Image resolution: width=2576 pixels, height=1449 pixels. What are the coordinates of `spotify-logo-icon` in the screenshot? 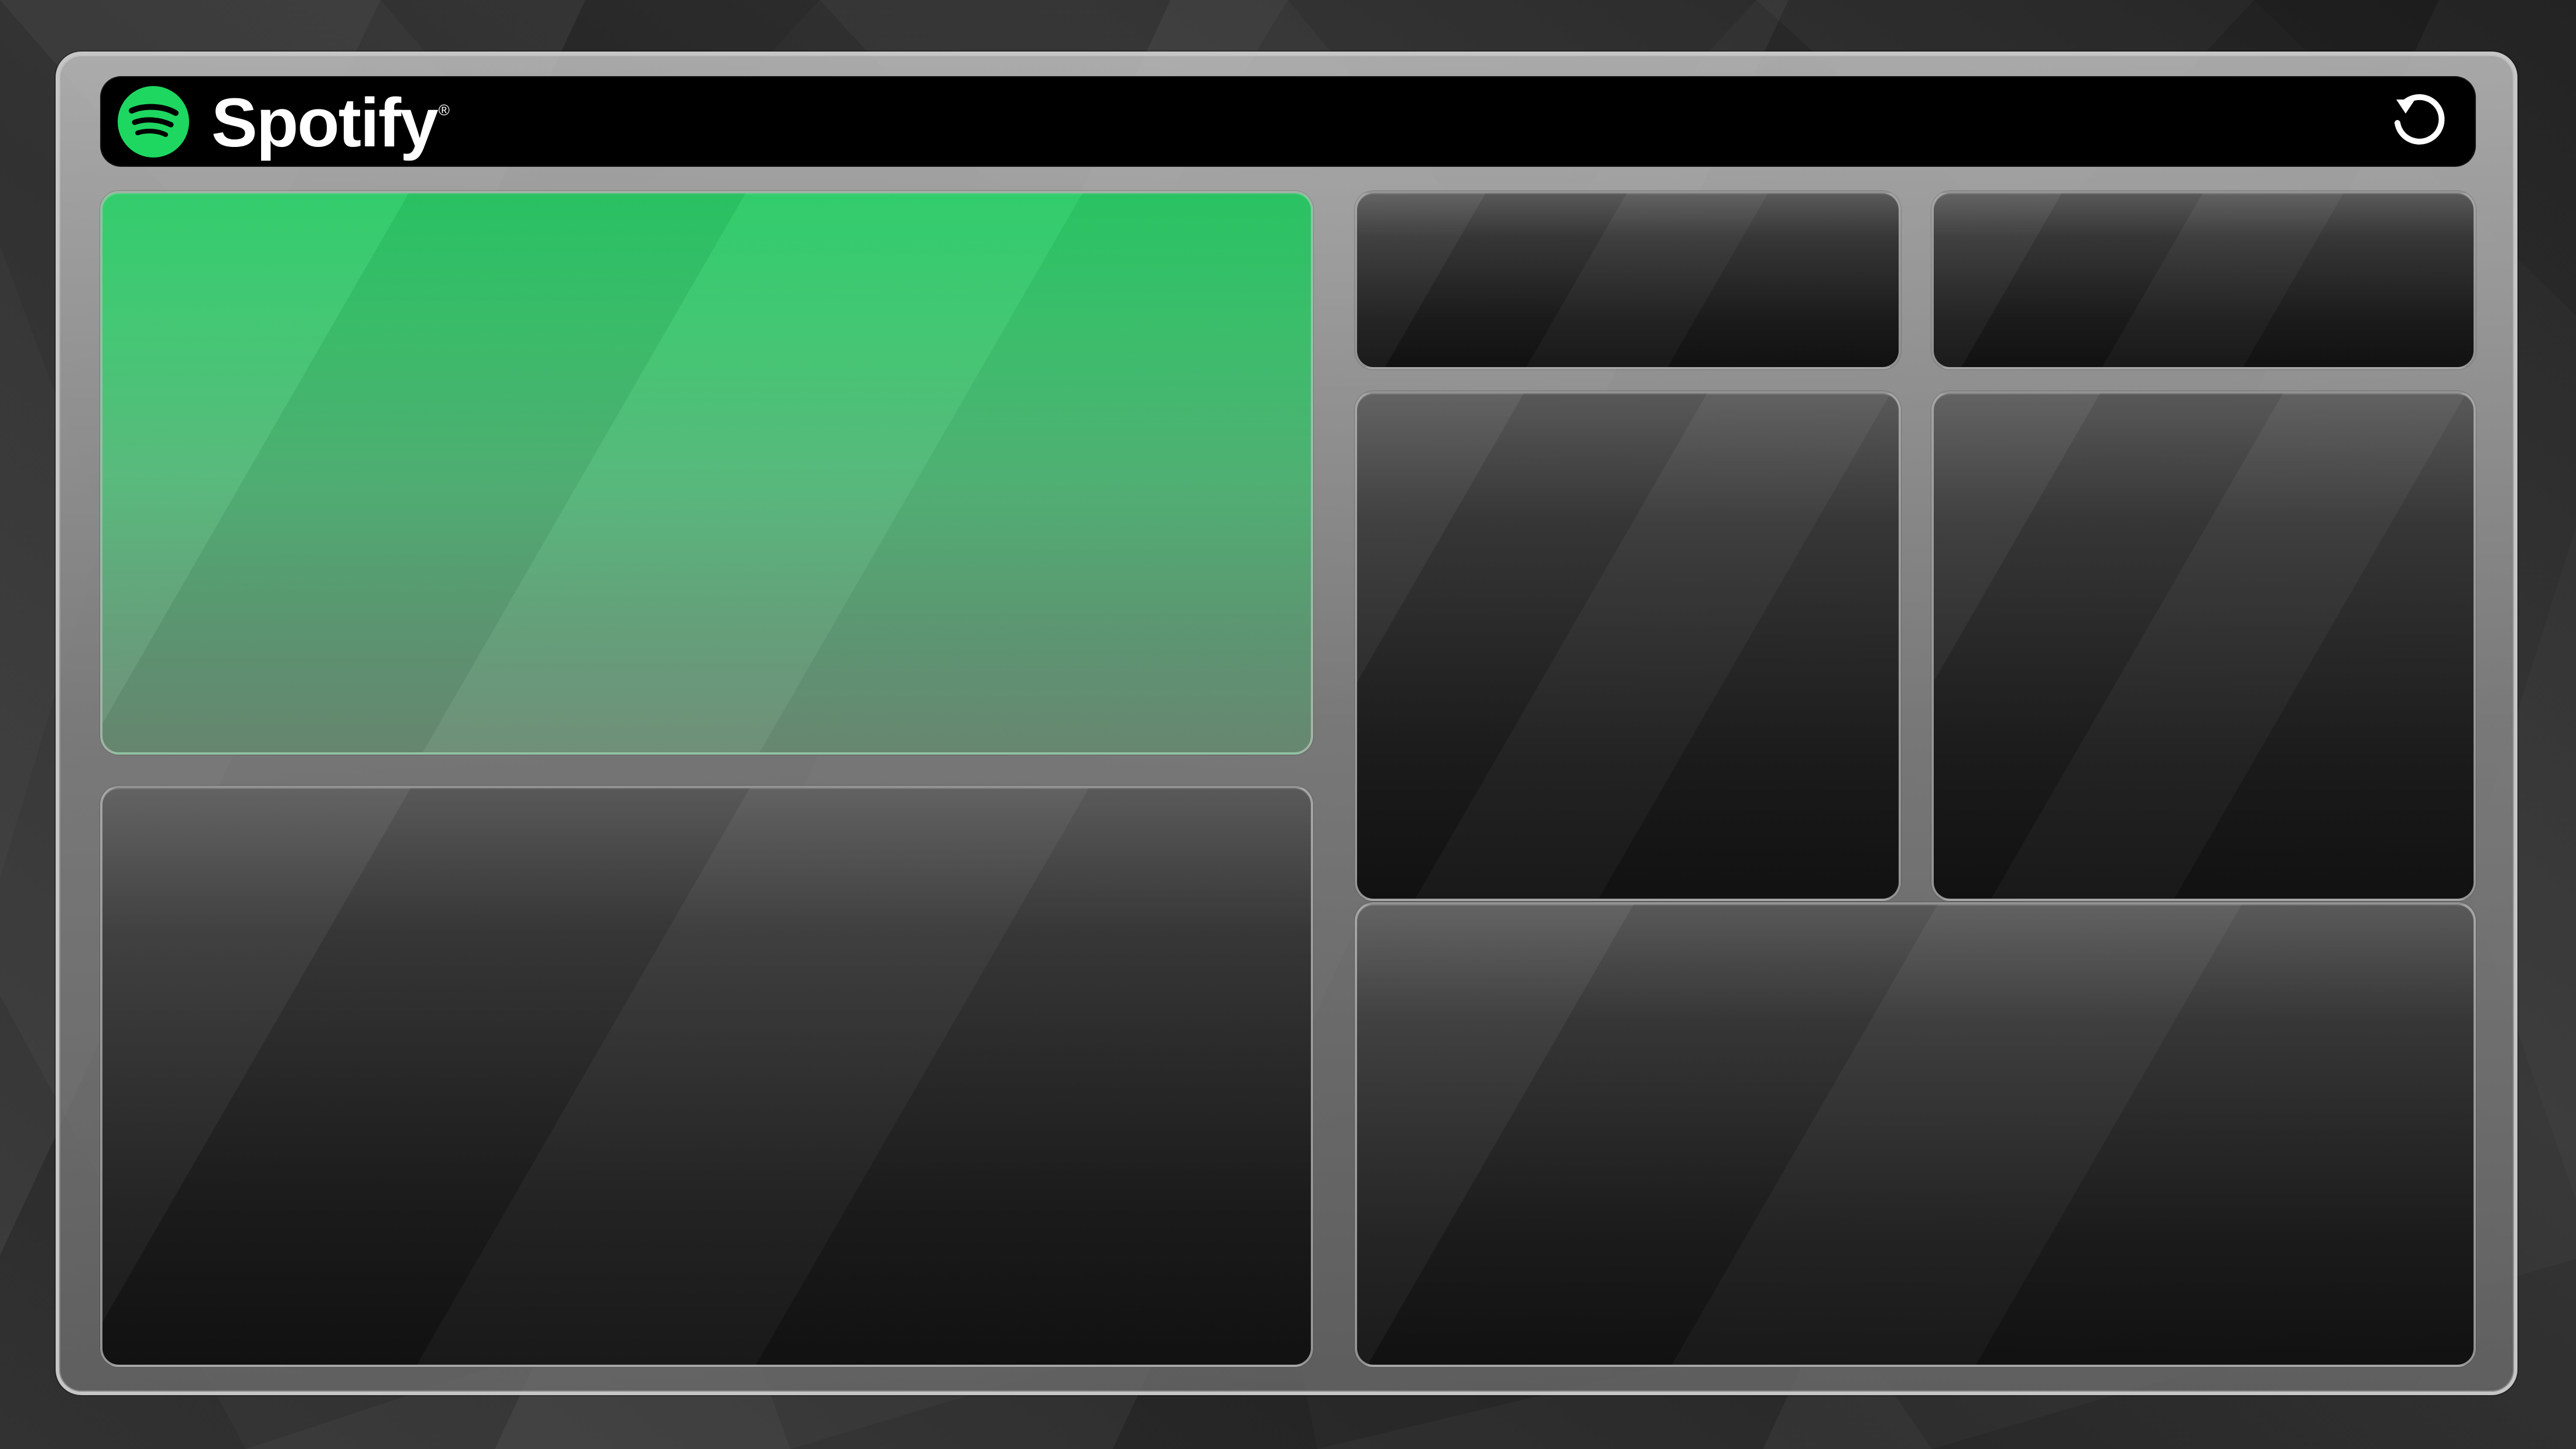 It's located at (153, 121).